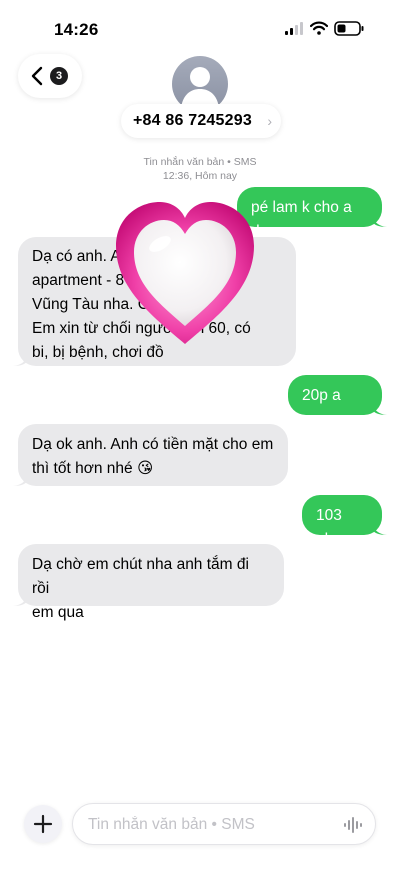 The image size is (400, 869). What do you see at coordinates (200, 176) in the screenshot?
I see `thread-timestamp: 12:36, Hôm nay` at bounding box center [200, 176].